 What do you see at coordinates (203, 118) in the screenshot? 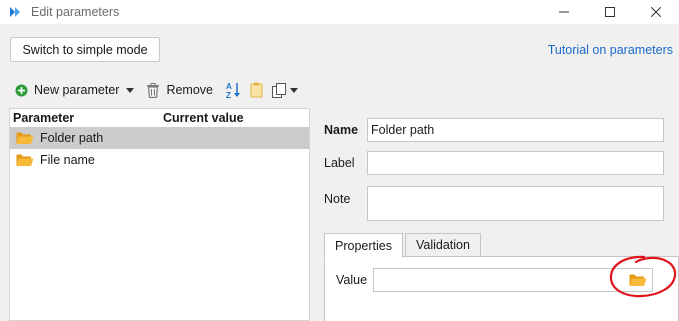
I see `header-current-value: Current value` at bounding box center [203, 118].